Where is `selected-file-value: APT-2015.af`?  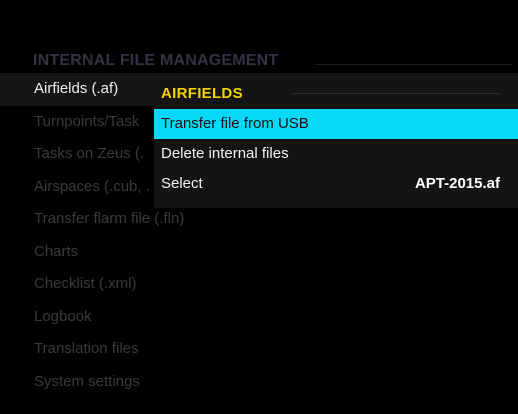
selected-file-value: APT-2015.af is located at coordinates (457, 183).